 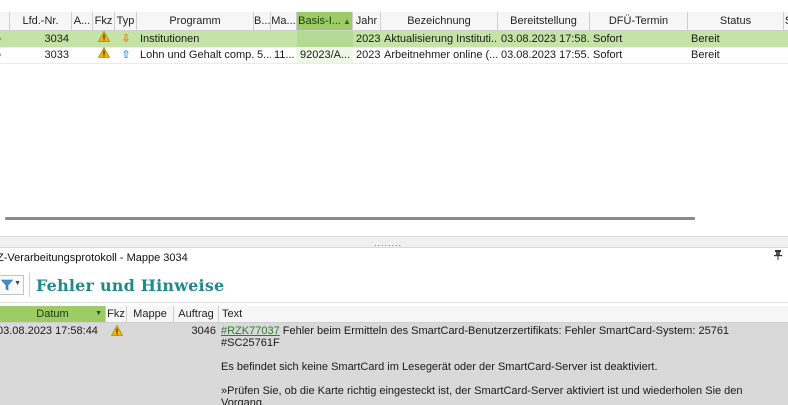 I want to click on cell-ma, so click(x=284, y=39).